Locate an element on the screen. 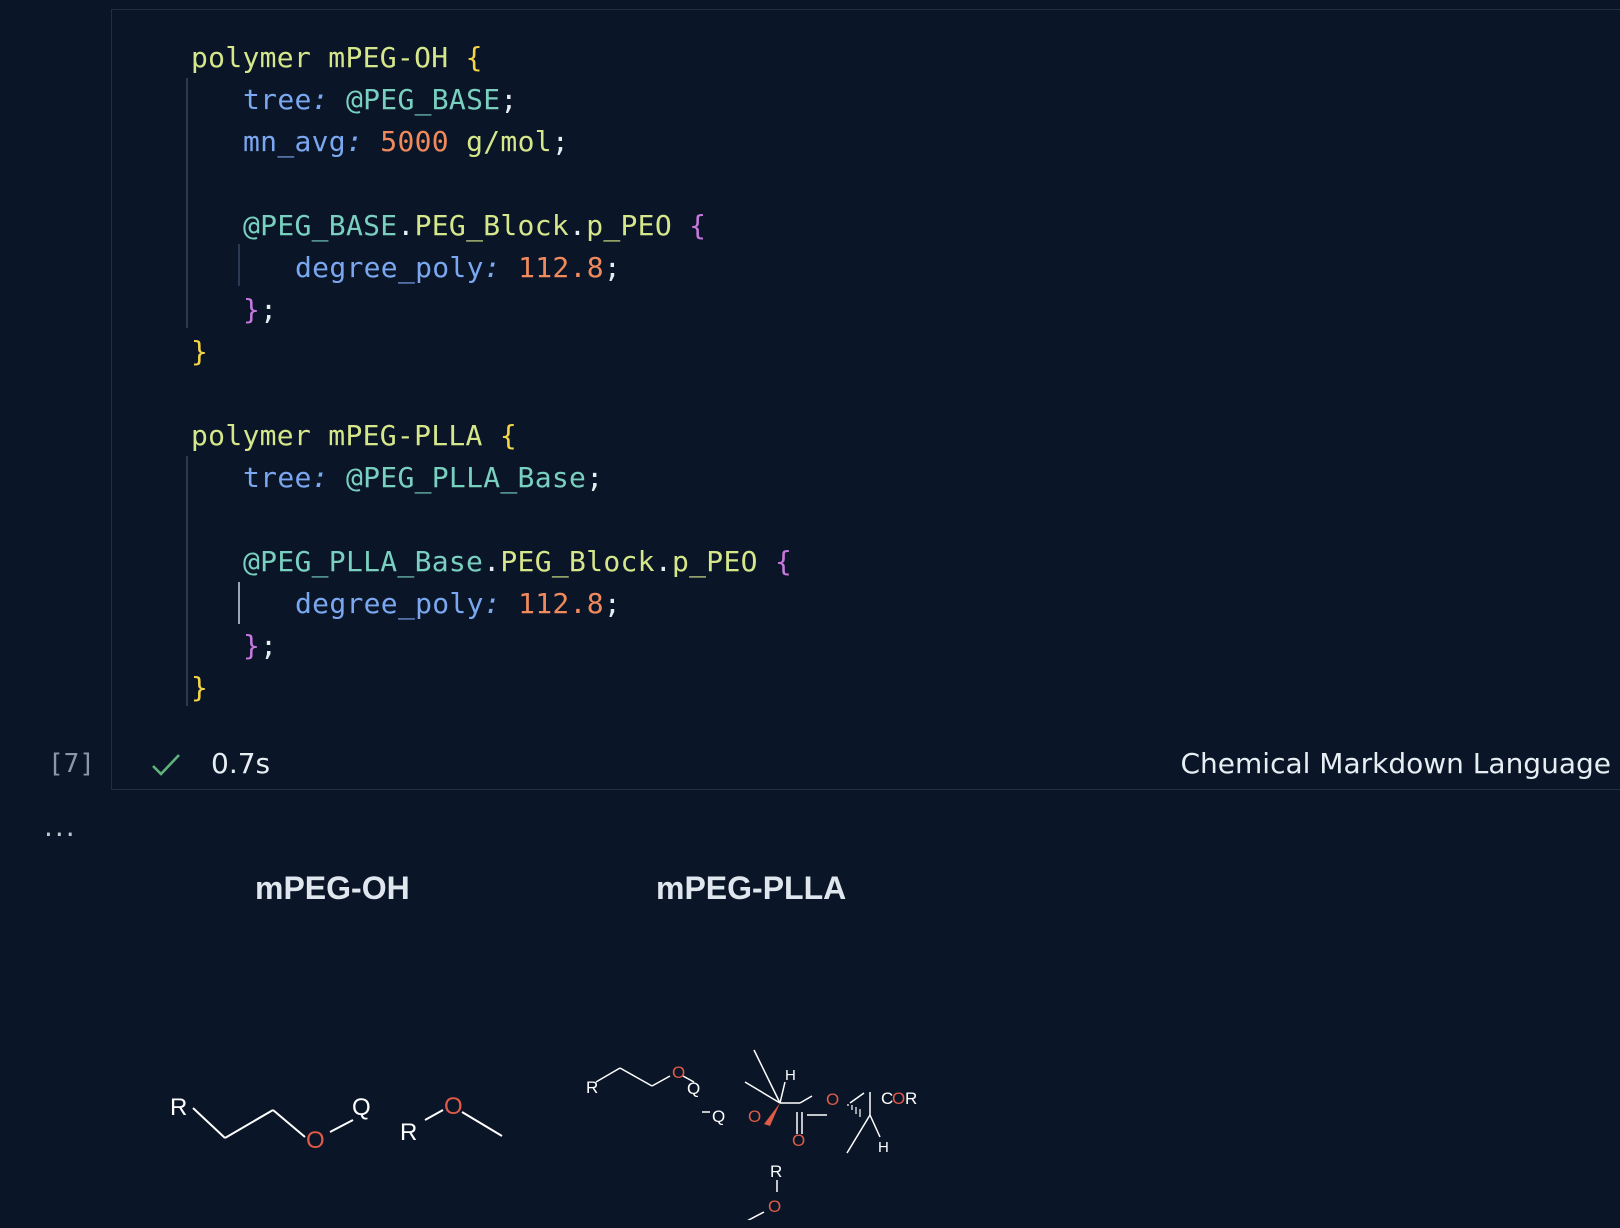  code-line: mn_avg: 5000 g/mol; is located at coordinates (406, 141).